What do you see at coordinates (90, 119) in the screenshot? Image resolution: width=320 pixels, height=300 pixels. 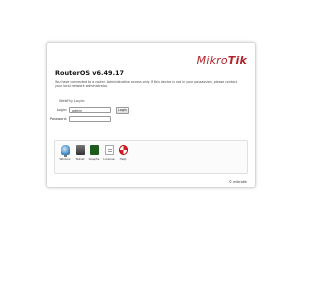 I see `password-input` at bounding box center [90, 119].